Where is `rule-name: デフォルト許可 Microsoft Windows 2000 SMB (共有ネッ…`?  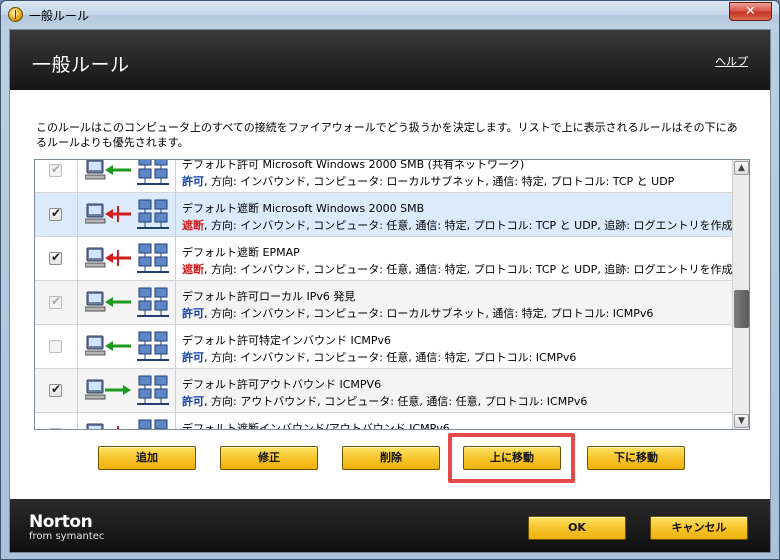 rule-name: デフォルト許可 Microsoft Windows 2000 SMB (共有ネッ… is located at coordinates (353, 165).